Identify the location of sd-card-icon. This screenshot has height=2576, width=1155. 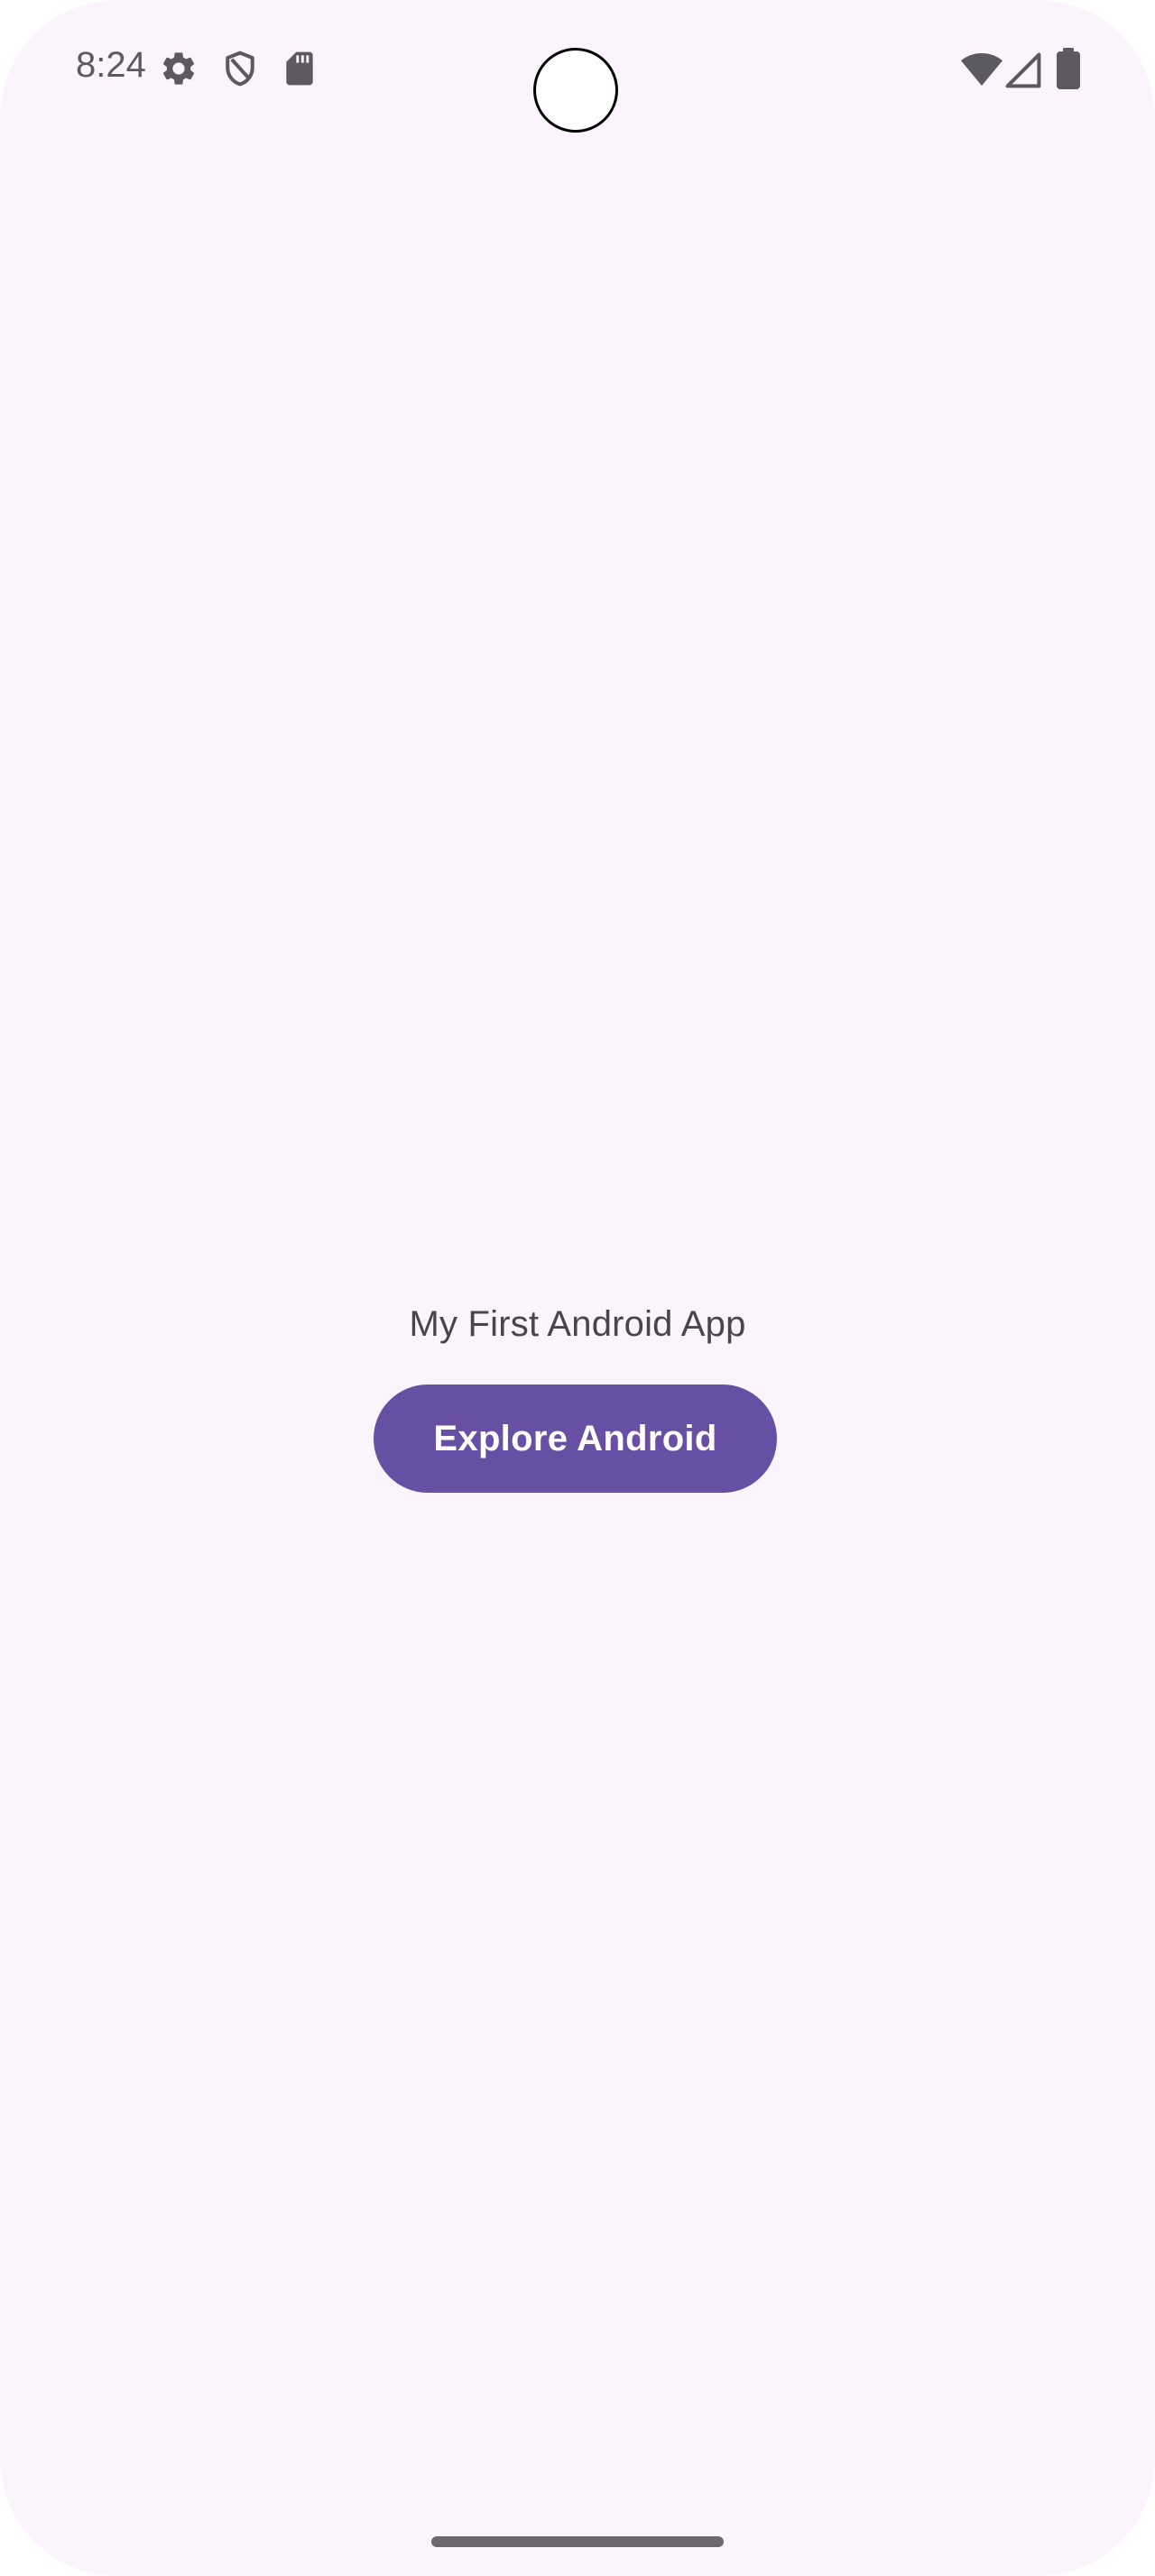
(299, 68).